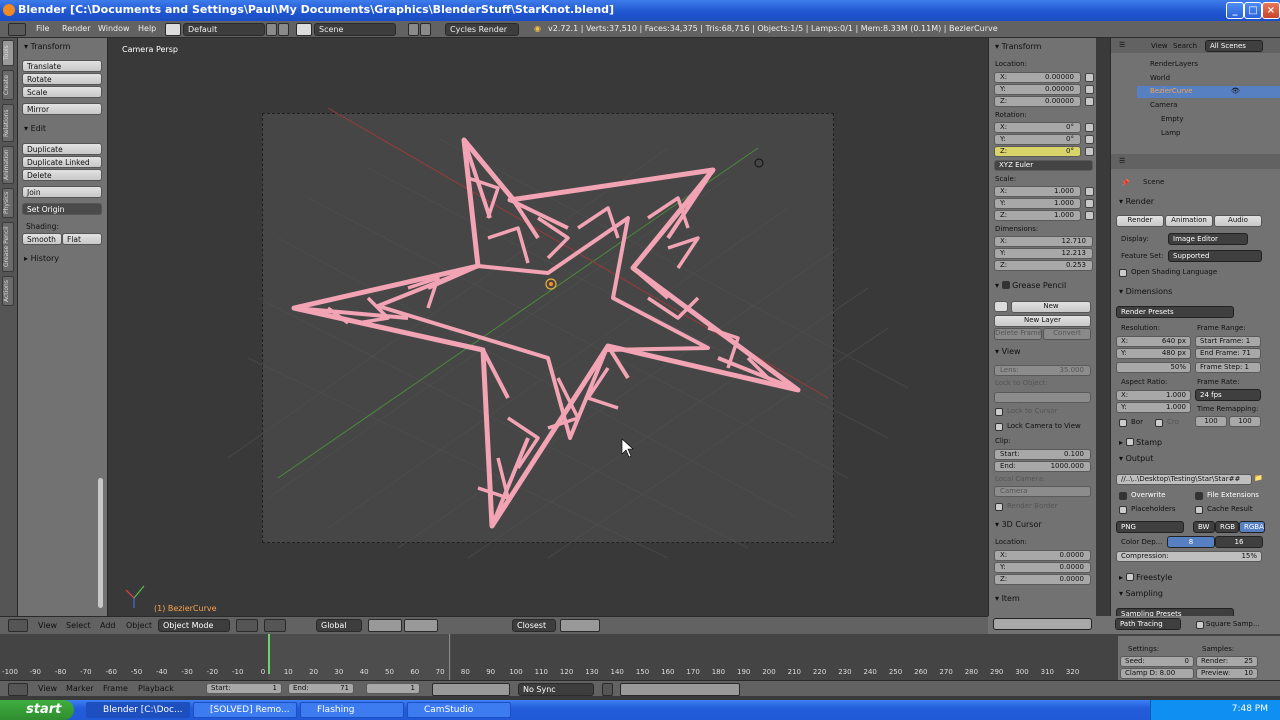  Describe the element at coordinates (224, 29) in the screenshot. I see `screen-layout-field: Default` at that location.